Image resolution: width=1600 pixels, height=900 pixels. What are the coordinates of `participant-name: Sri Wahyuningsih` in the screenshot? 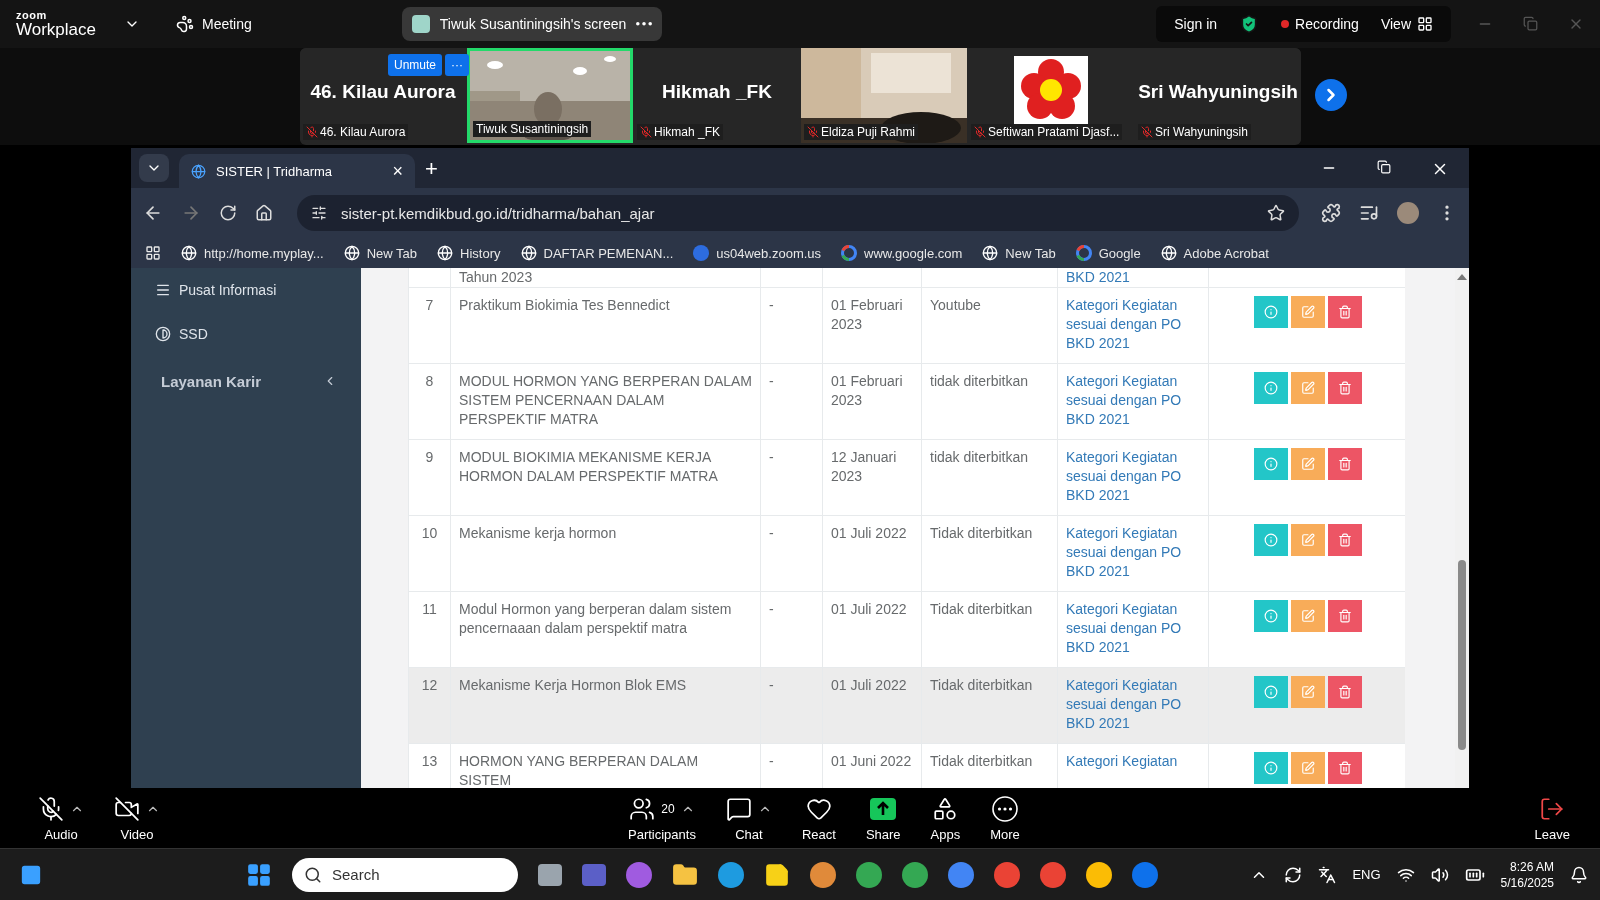 It's located at (1194, 132).